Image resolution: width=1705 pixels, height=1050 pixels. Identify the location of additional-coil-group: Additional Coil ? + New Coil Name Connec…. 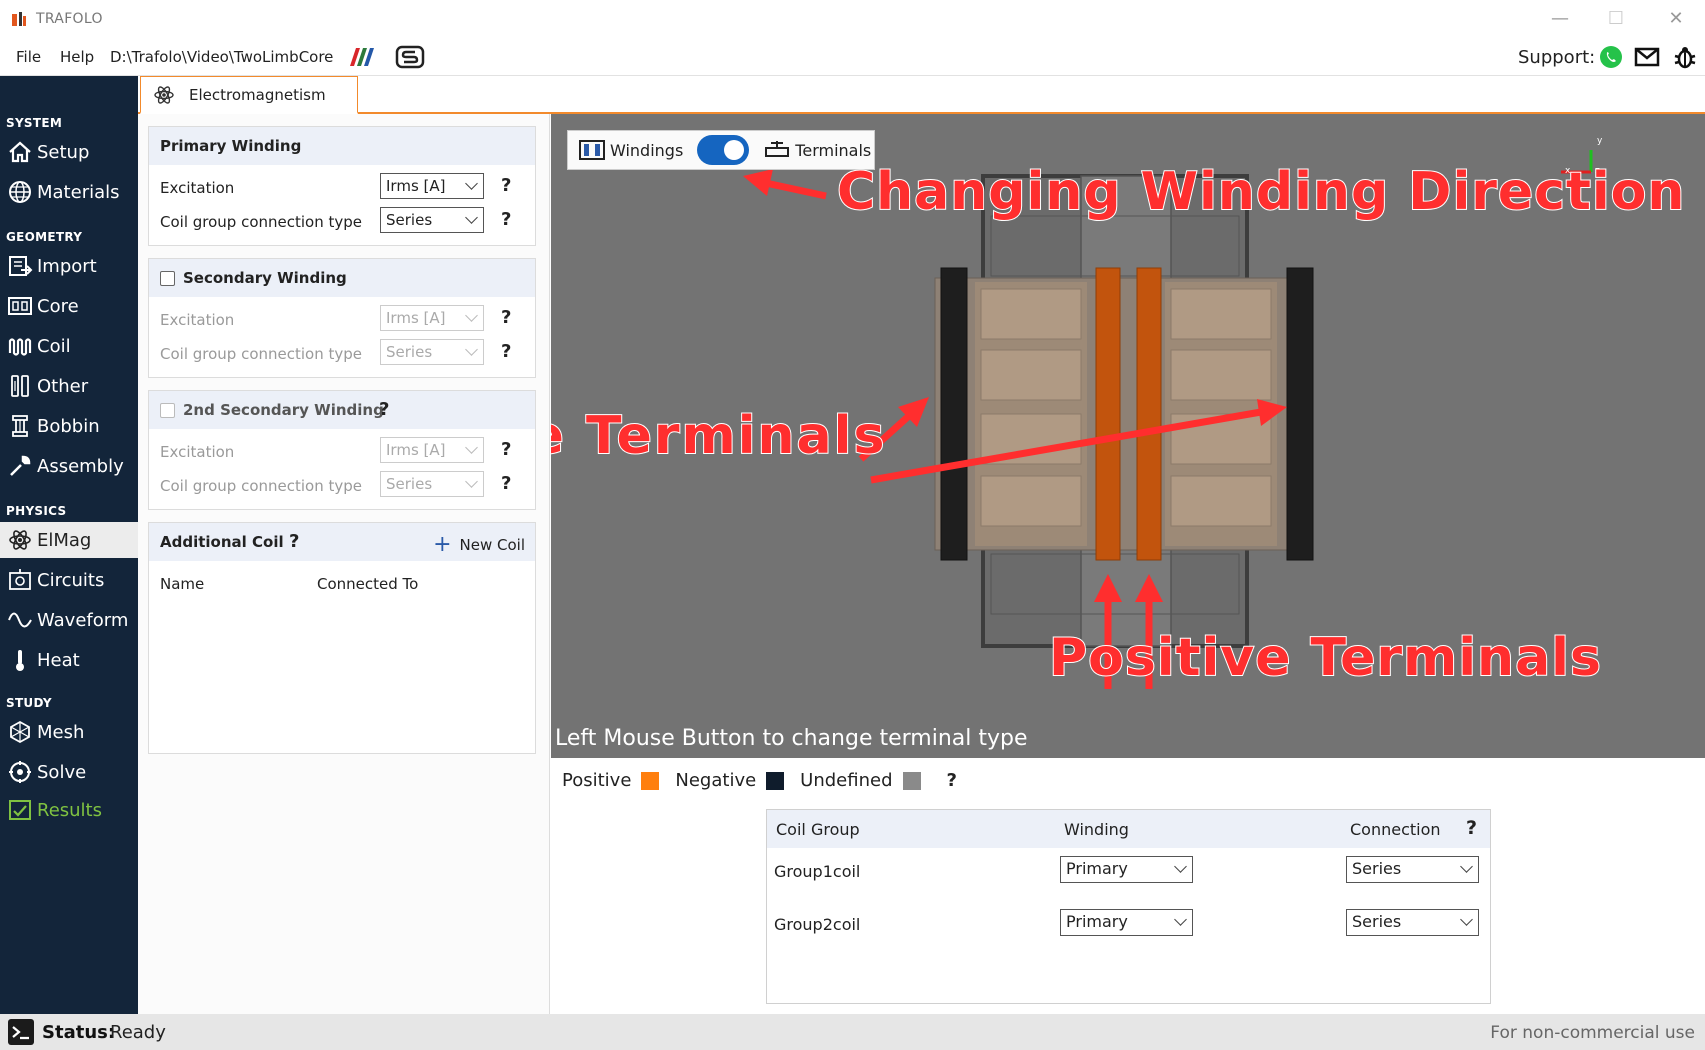
(342, 638).